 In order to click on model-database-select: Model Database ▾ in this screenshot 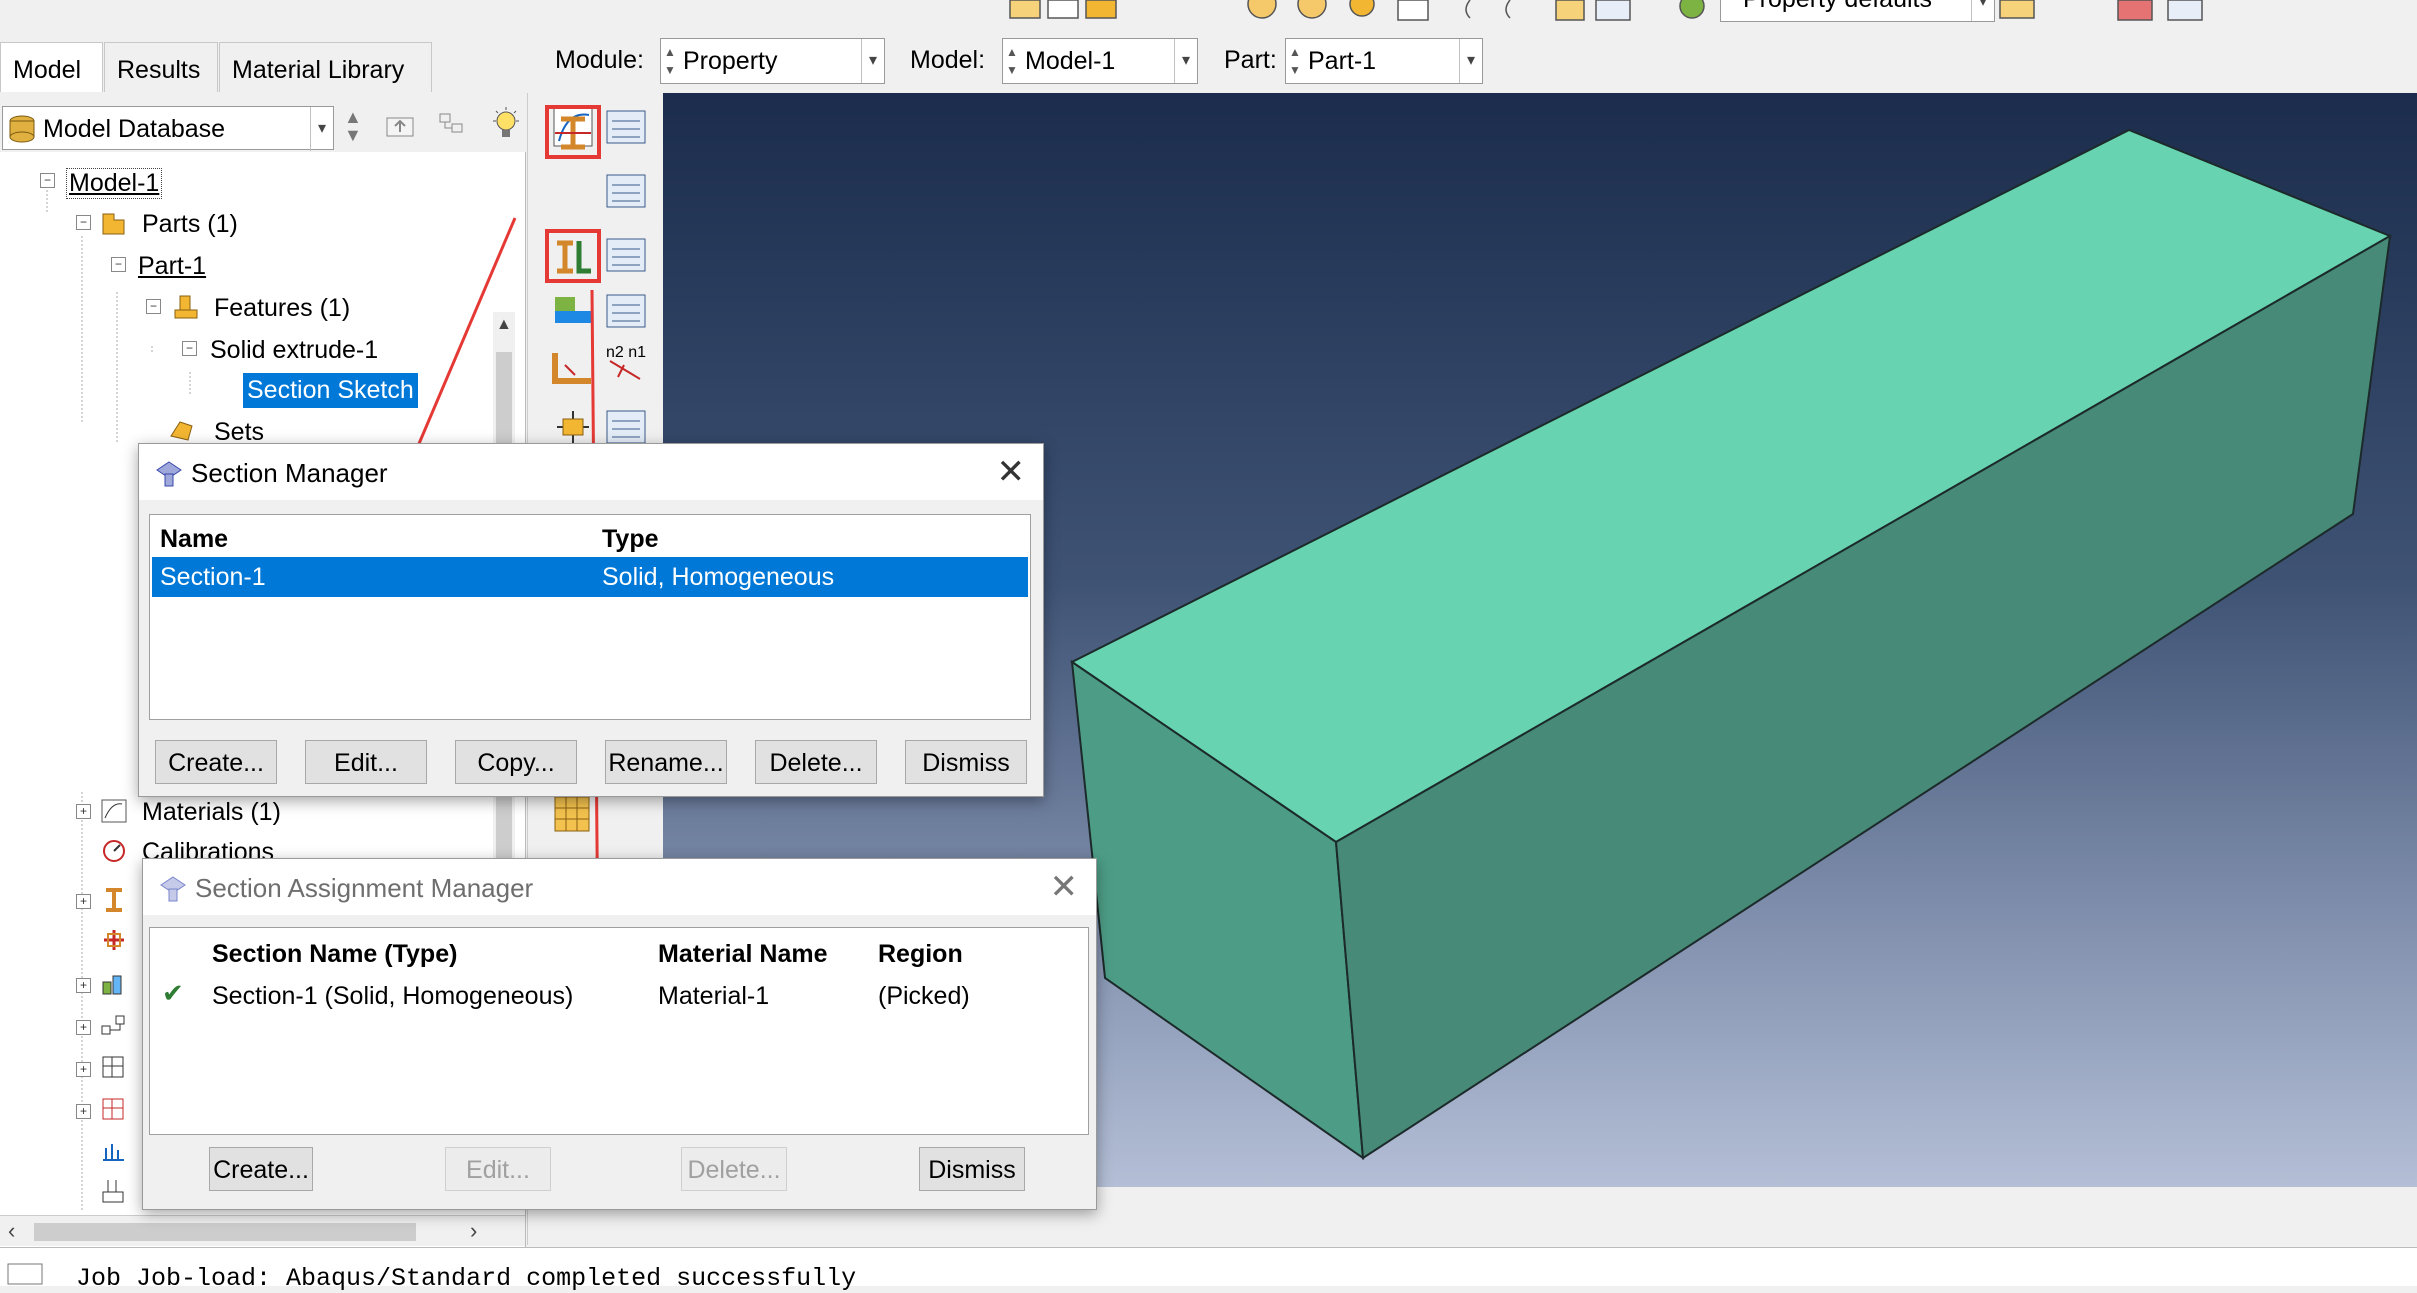, I will do `click(168, 128)`.